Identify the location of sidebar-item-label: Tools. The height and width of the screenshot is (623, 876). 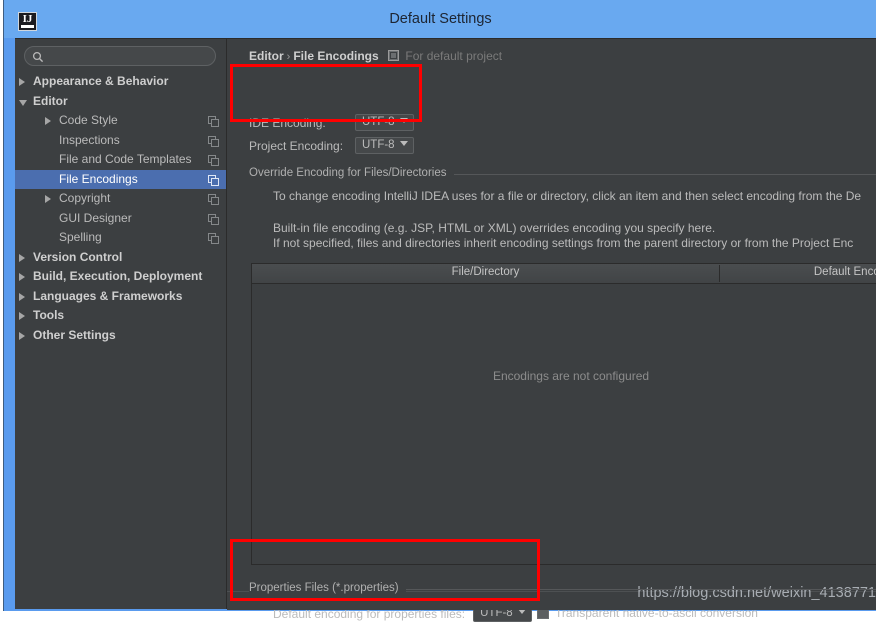
(49, 315).